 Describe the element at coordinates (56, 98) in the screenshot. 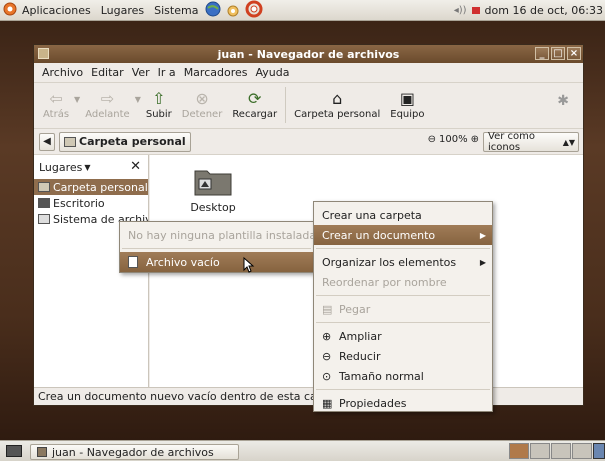

I see `back-arrow-icon: ⇦` at that location.